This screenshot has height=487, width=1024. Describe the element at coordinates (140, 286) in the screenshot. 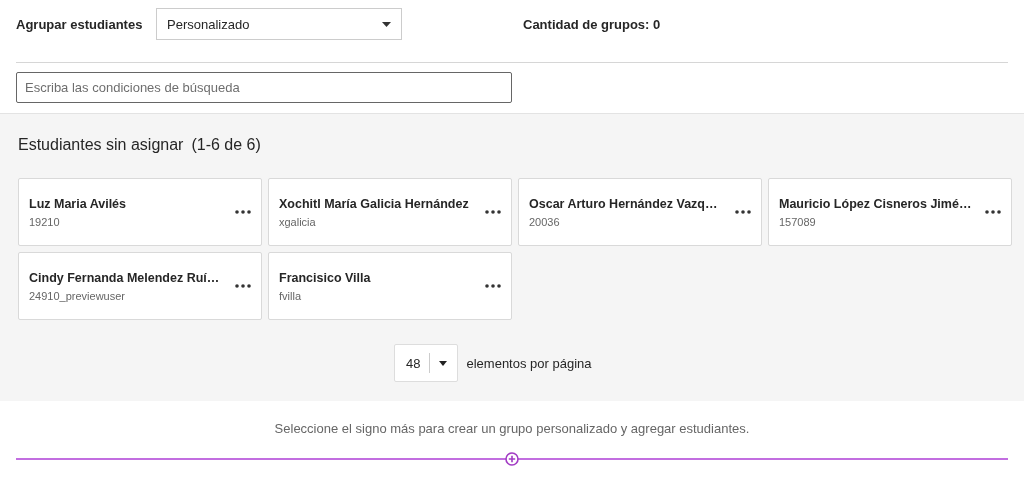

I see `student-card: Cindy Fernanda Melendez Ruí… 24910_previewuser` at that location.